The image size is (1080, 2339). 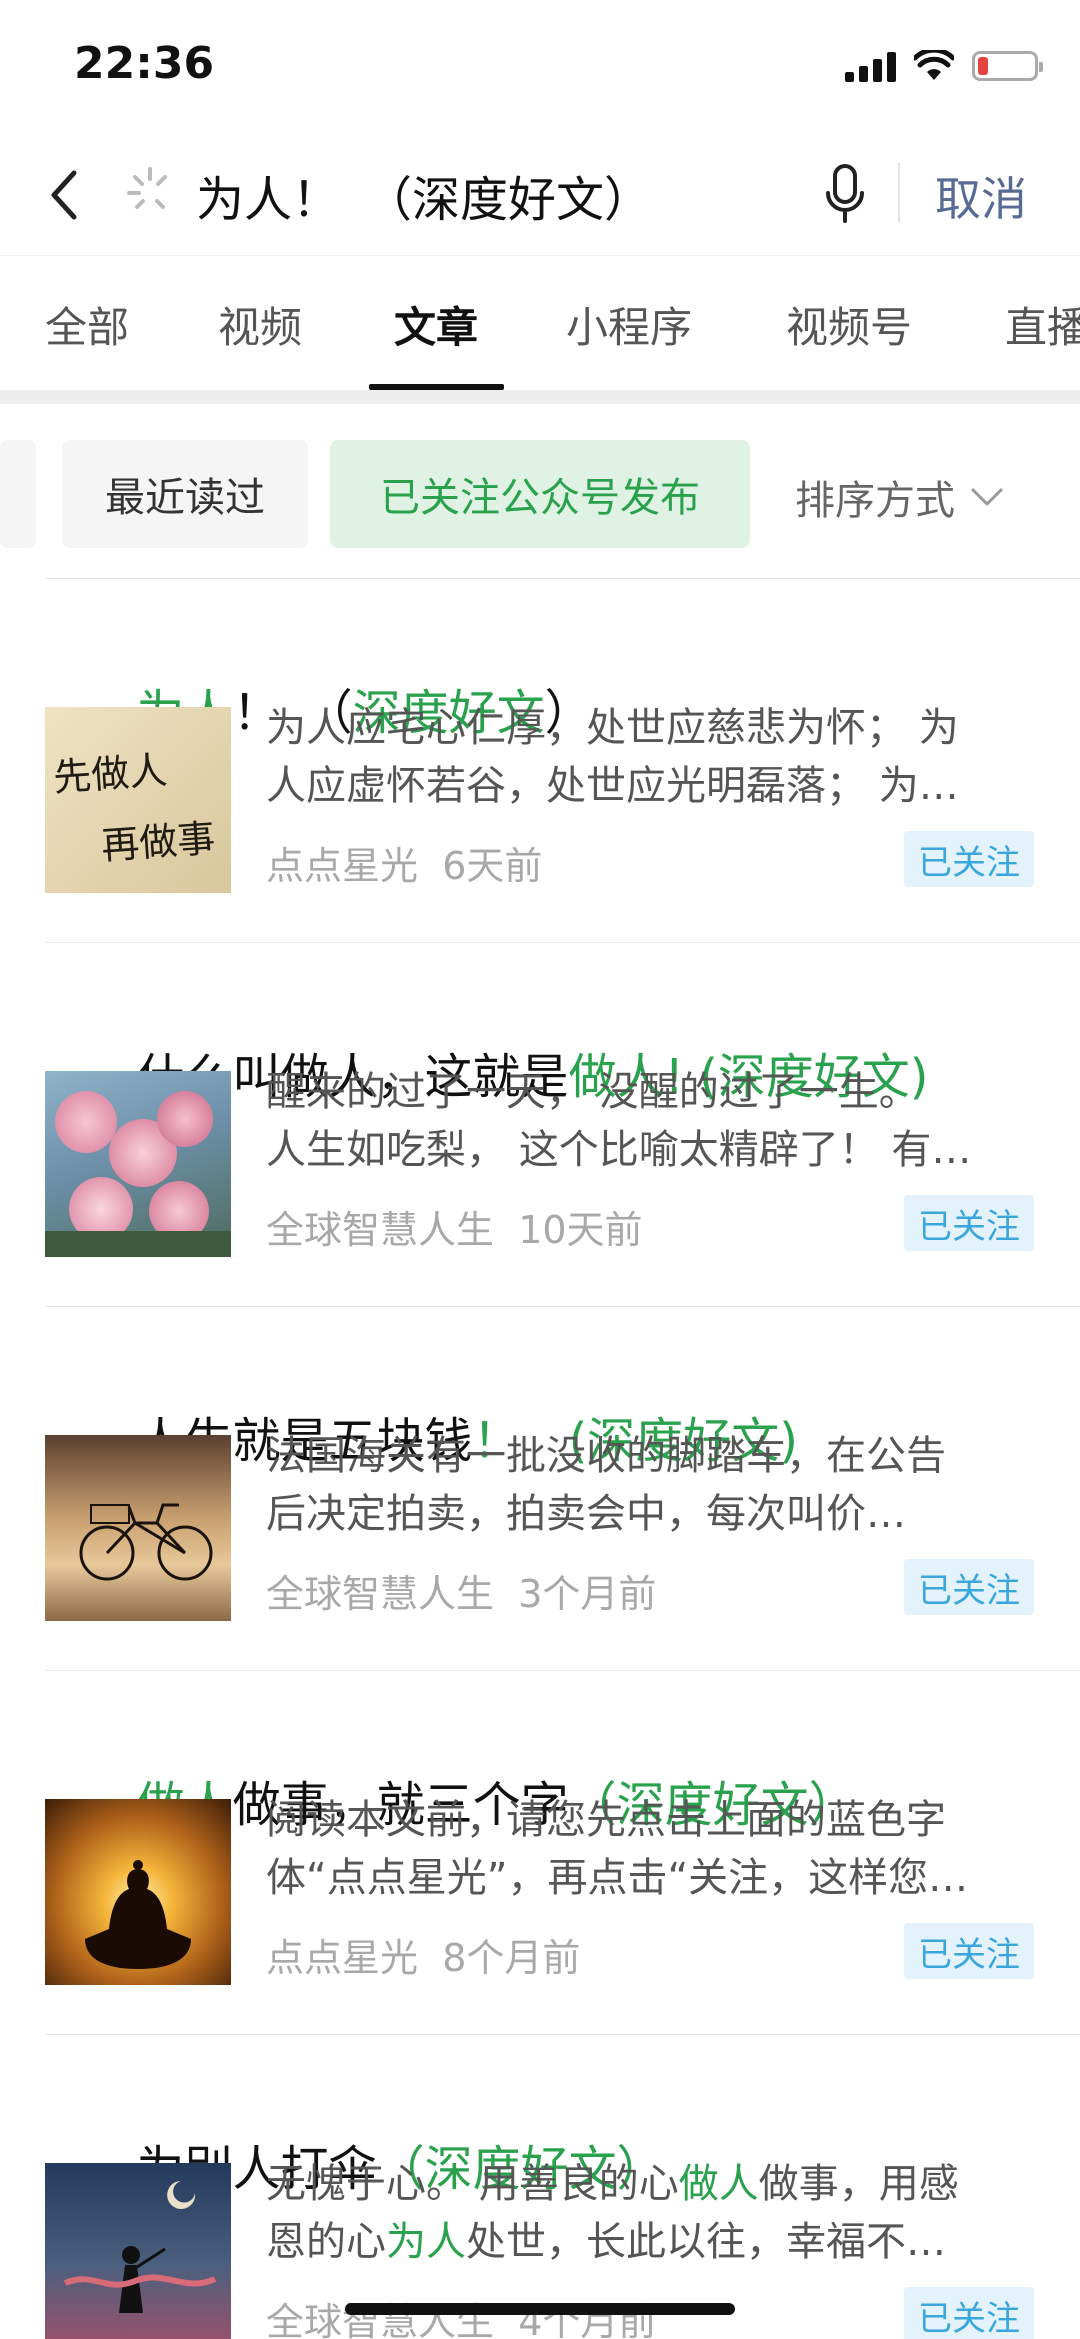 I want to click on article-meta: 全球智慧人生 4个月前, so click(x=461, y=2315).